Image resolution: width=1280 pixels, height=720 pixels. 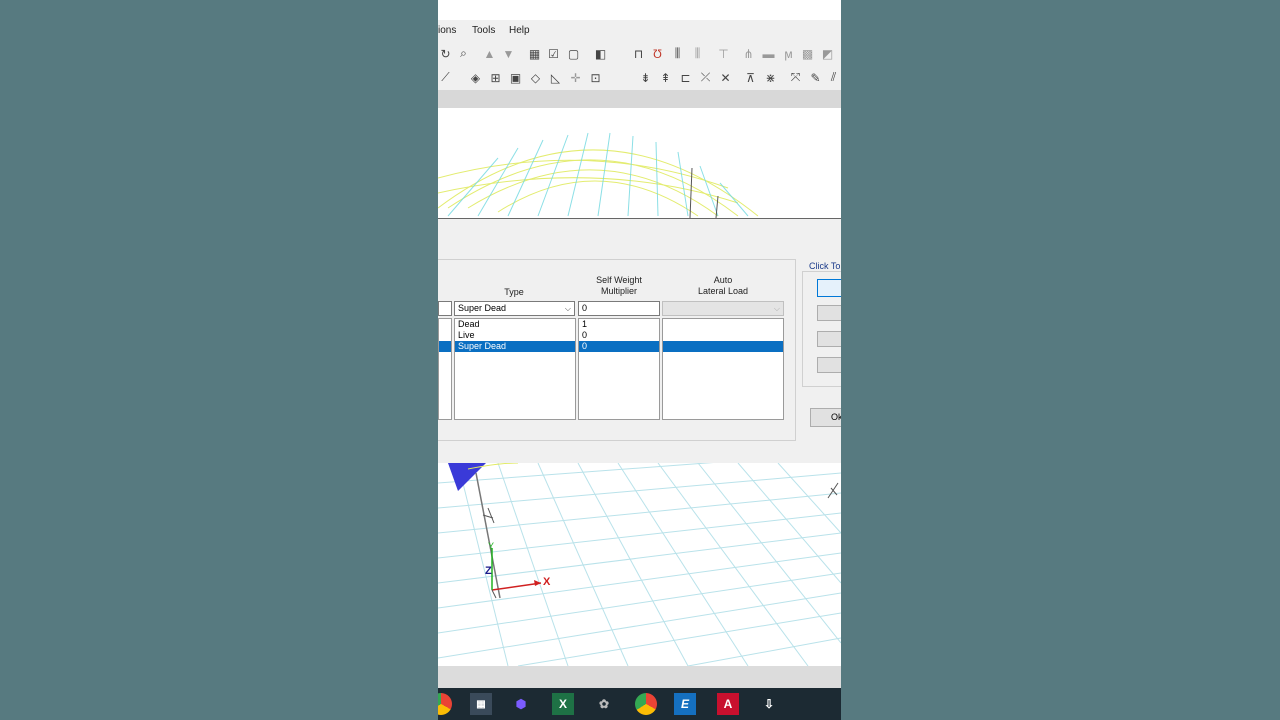 I want to click on refresh-icon: ↻, so click(x=445, y=53).